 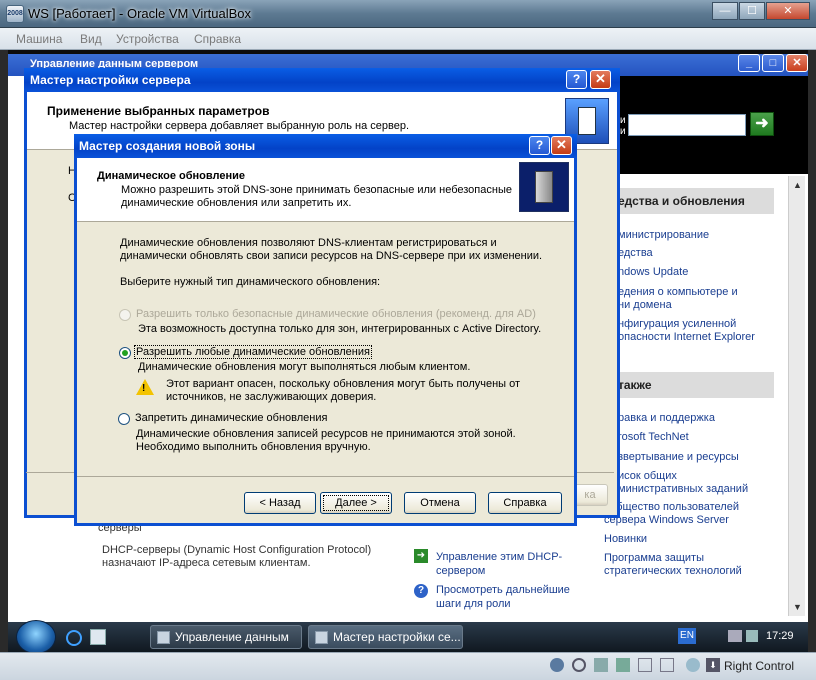 I want to click on wizard1-help-button: ?, so click(x=576, y=79).